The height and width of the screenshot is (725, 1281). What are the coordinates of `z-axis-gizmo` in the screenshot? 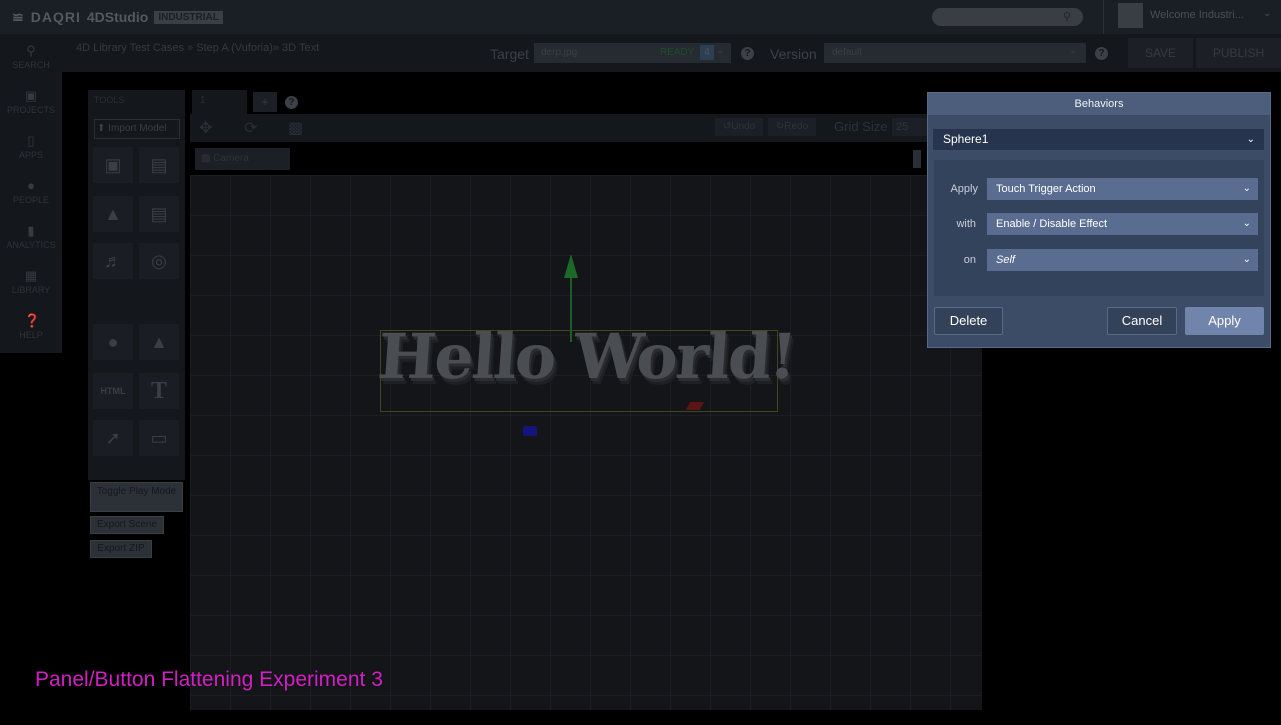 It's located at (530, 431).